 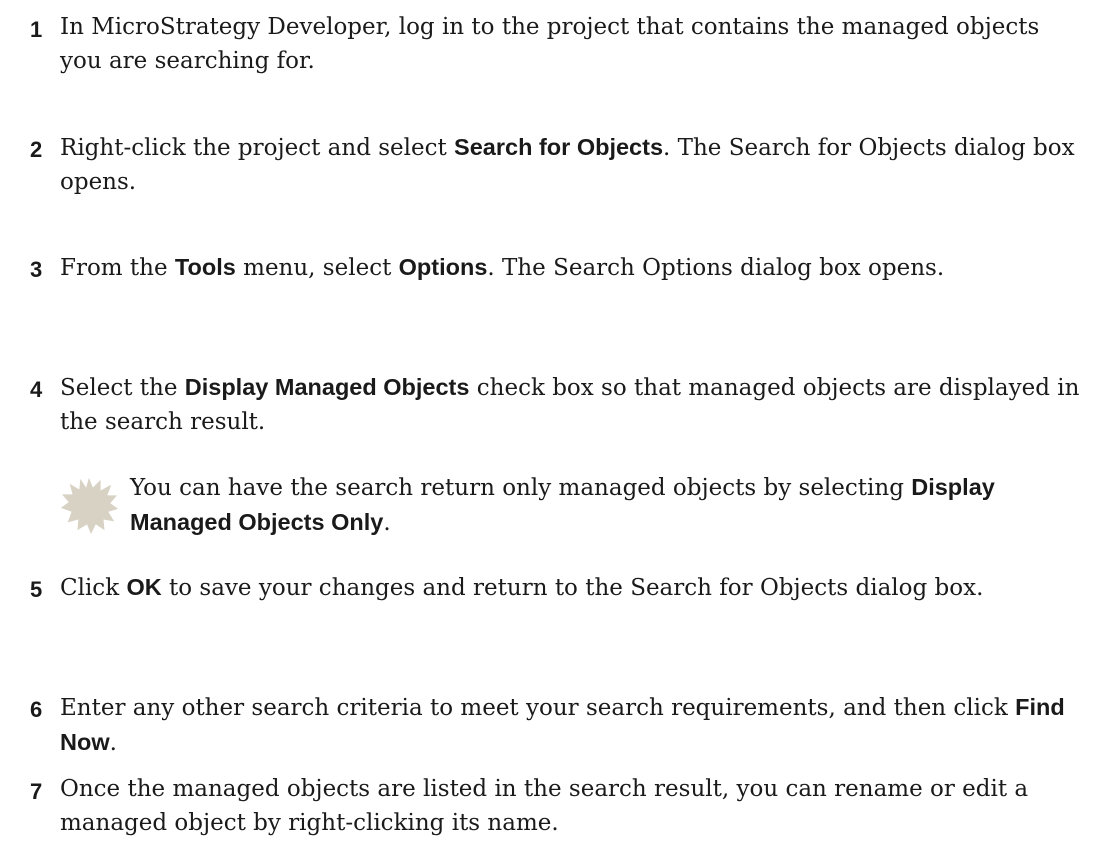 I want to click on step-text-segment: Click, so click(x=93, y=588).